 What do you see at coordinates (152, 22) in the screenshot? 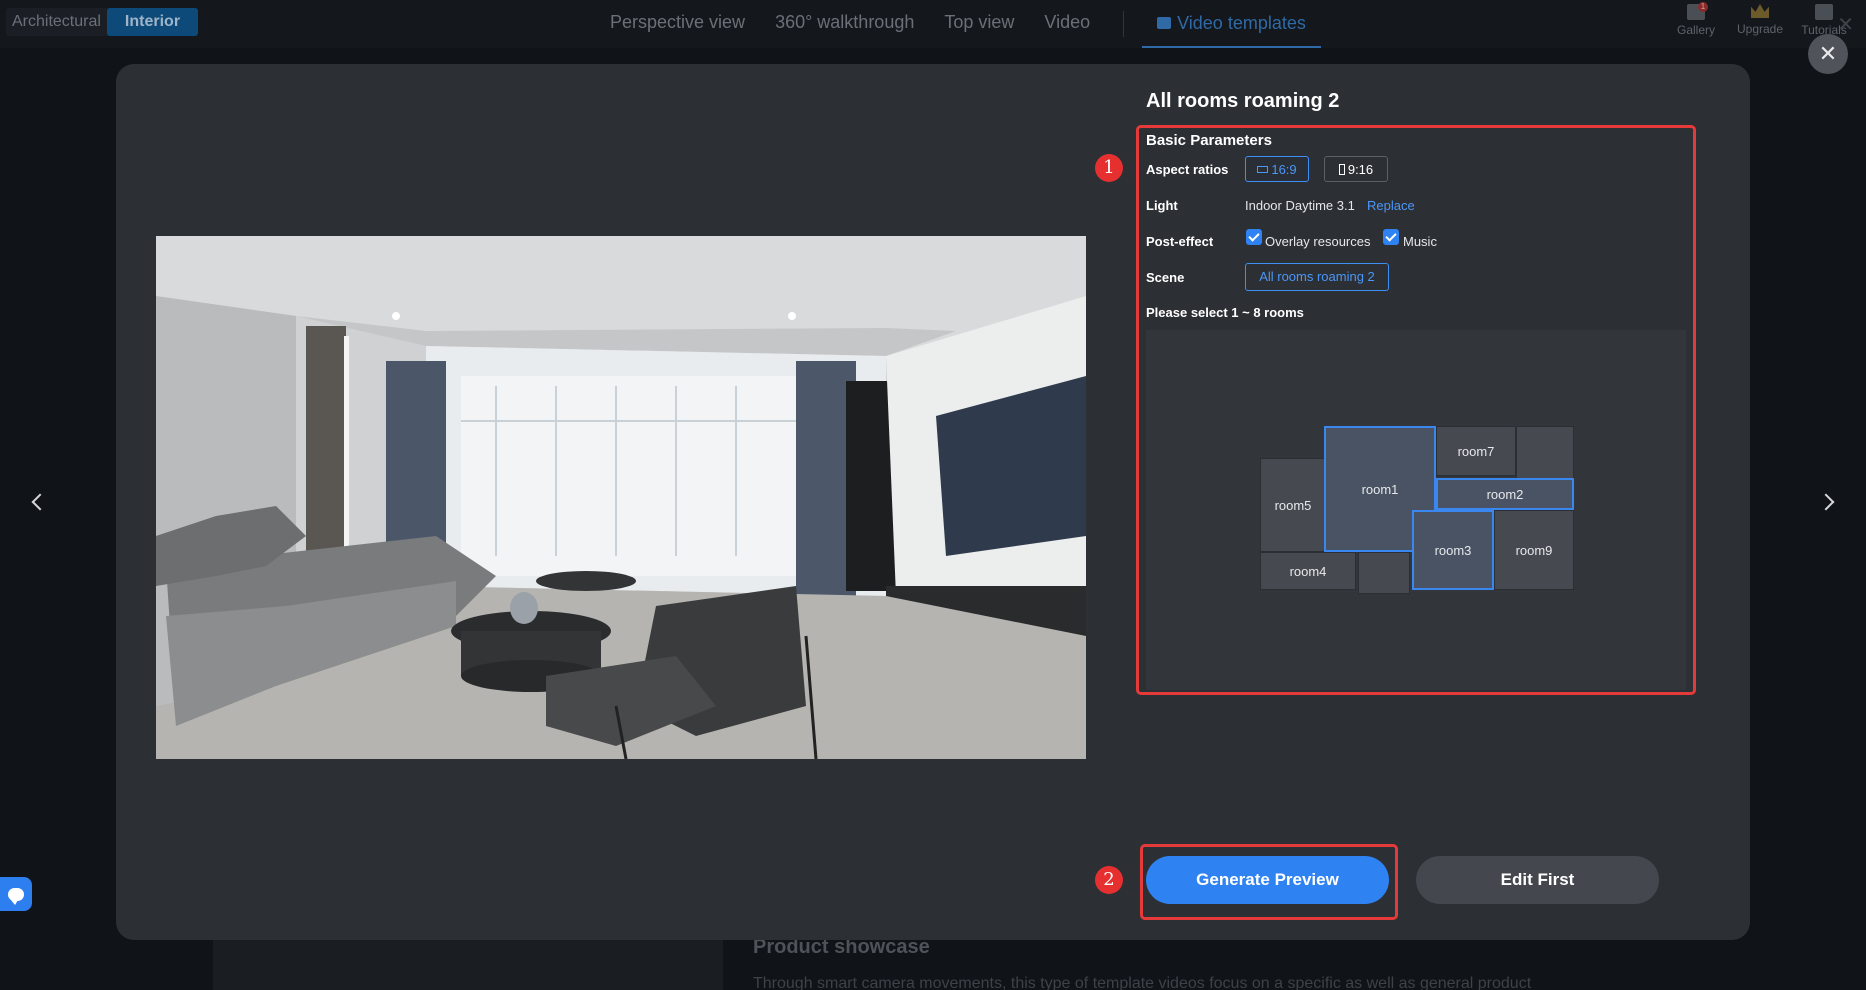
I see `mode-interior-button: Interior` at bounding box center [152, 22].